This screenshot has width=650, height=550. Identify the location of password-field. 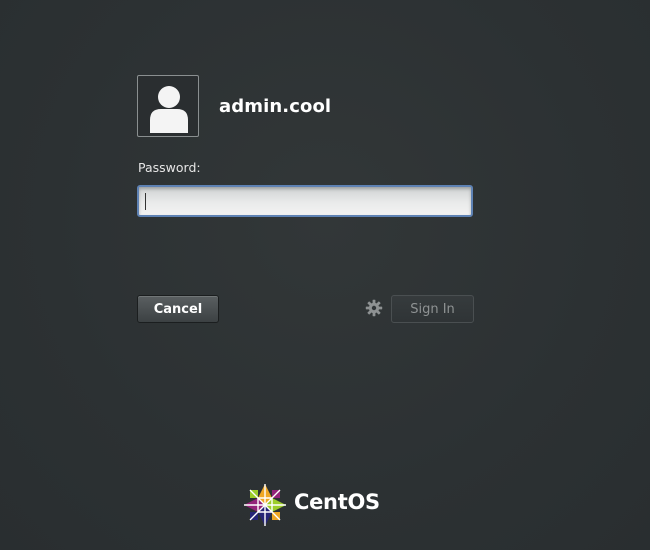
(305, 201).